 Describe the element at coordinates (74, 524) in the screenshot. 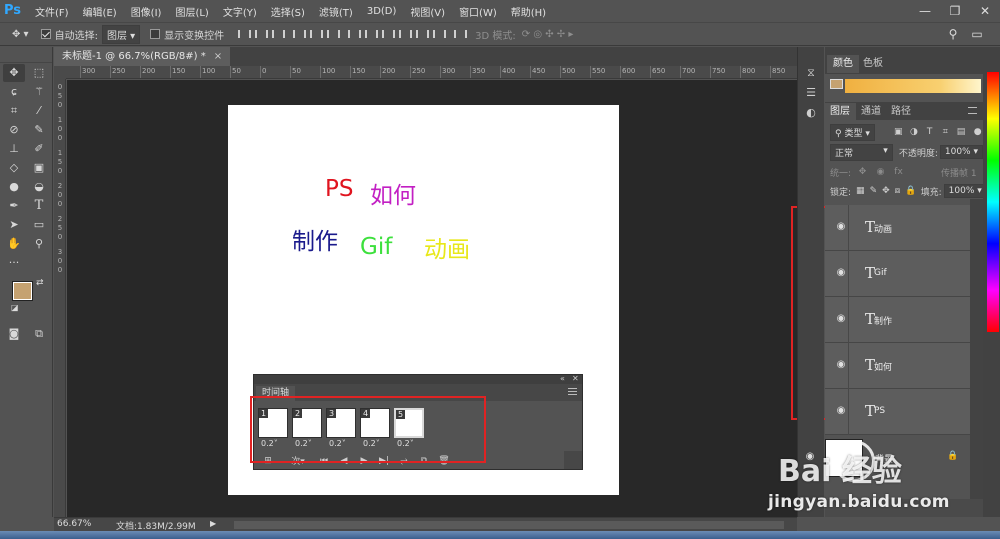

I see `zoom-level: 66.67%` at that location.